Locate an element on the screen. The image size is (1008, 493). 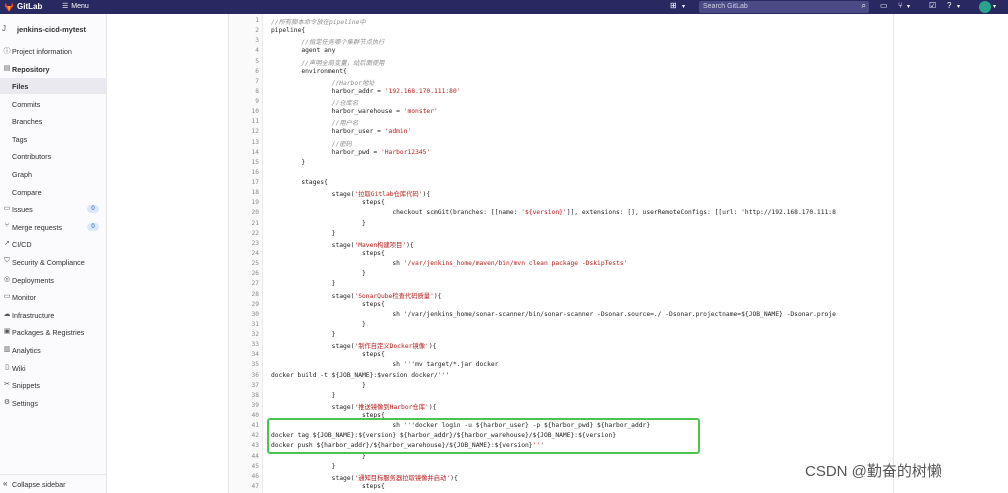
highlight-box is located at coordinates (483, 436).